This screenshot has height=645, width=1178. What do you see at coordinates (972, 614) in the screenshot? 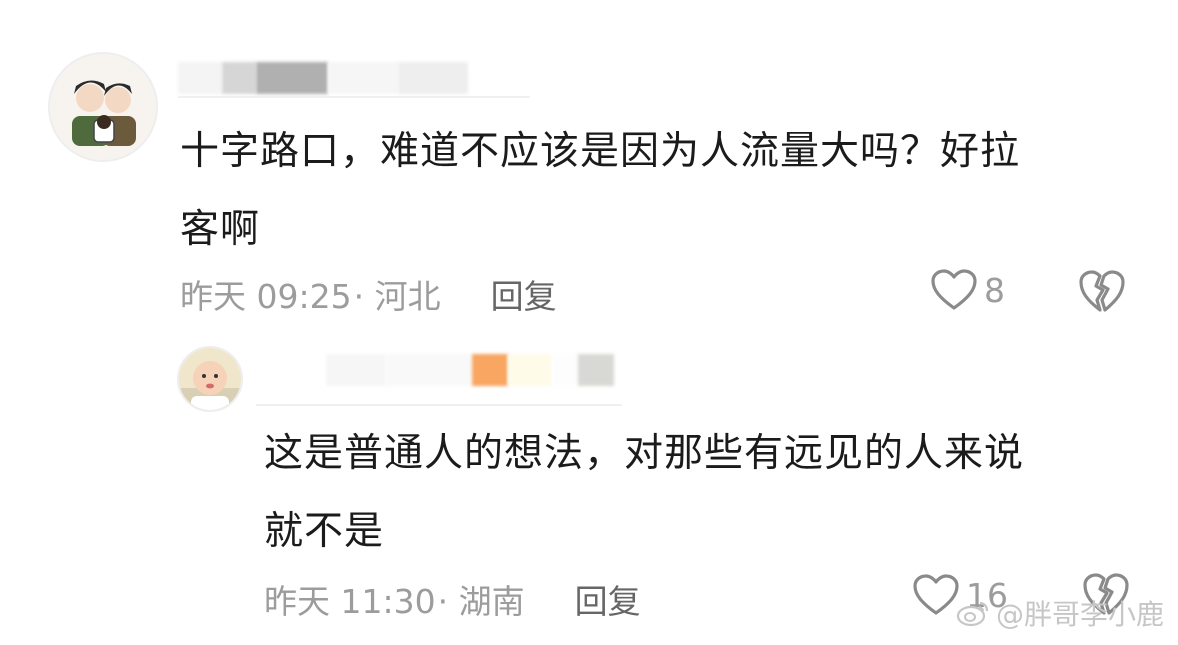
I see `weibo-icon` at bounding box center [972, 614].